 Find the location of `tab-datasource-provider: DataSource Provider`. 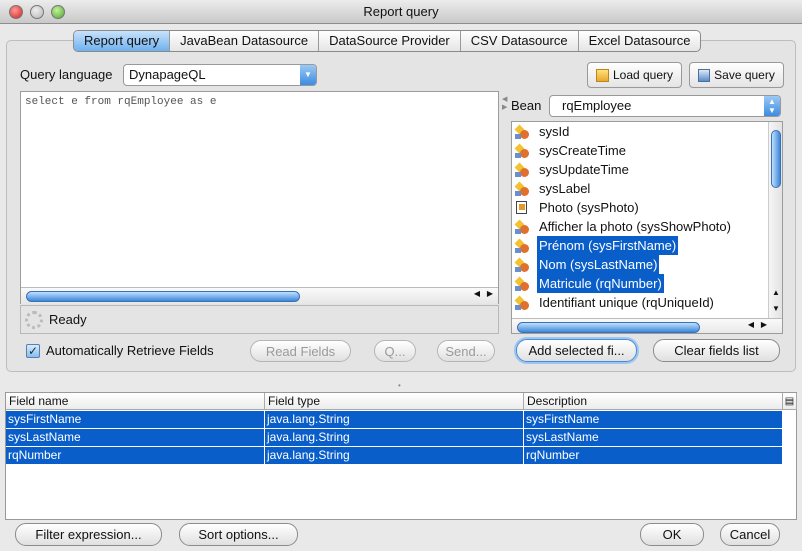

tab-datasource-provider: DataSource Provider is located at coordinates (390, 41).